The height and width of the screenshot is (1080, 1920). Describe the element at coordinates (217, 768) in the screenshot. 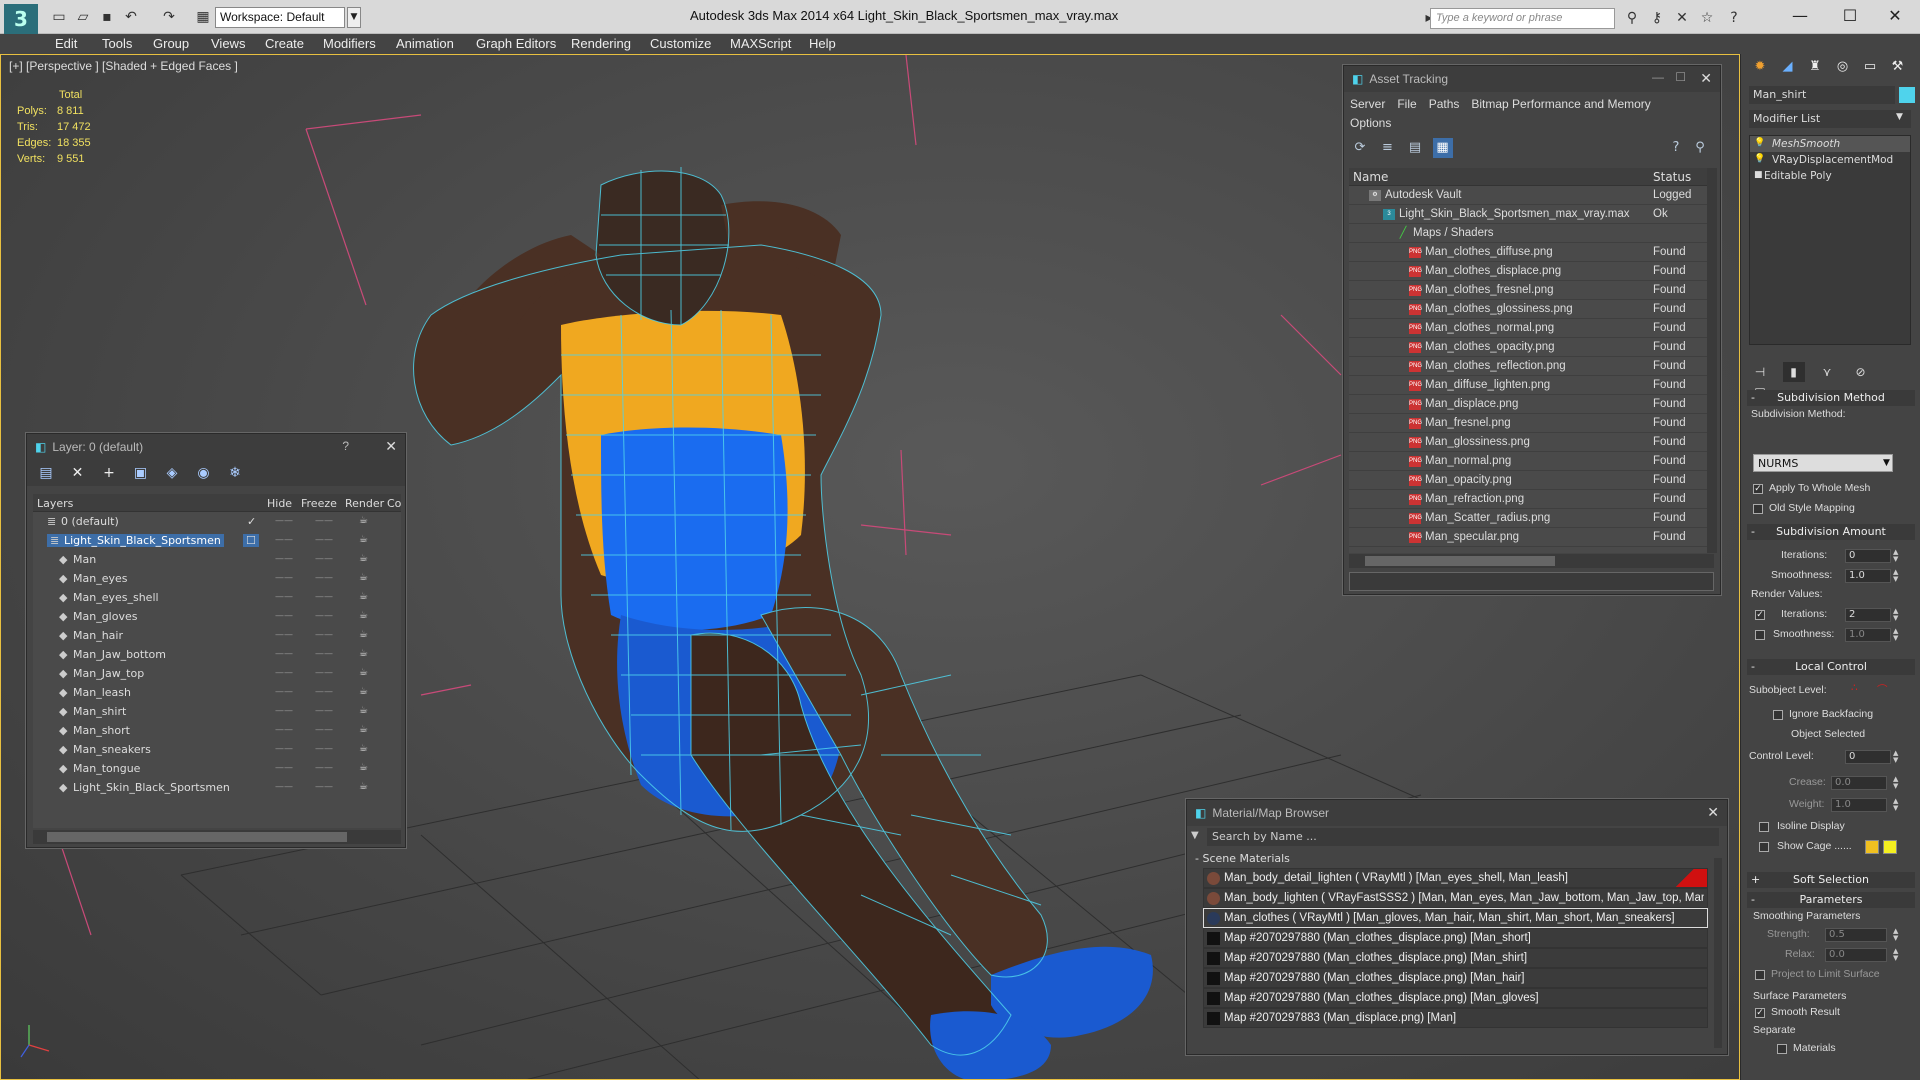

I see `layer-row: ◆ Man_tongue —— —— ☕` at that location.